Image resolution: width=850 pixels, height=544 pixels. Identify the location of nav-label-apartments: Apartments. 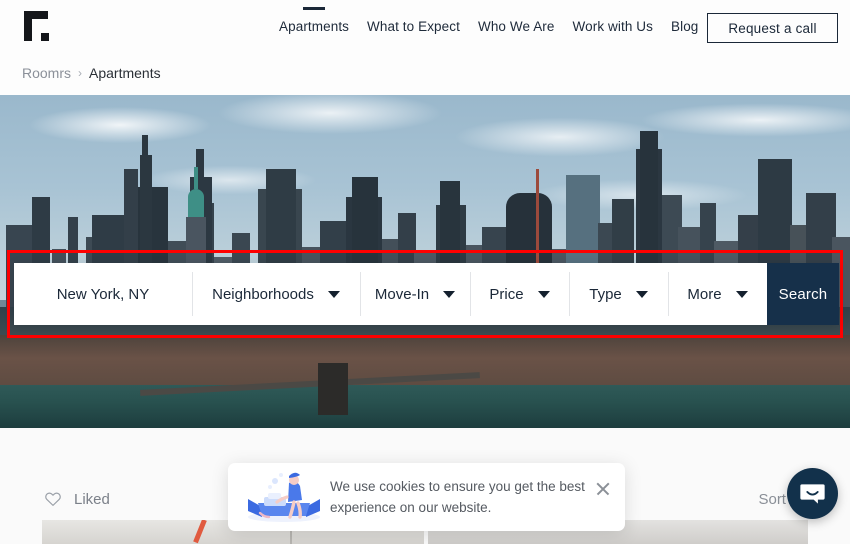
(314, 26).